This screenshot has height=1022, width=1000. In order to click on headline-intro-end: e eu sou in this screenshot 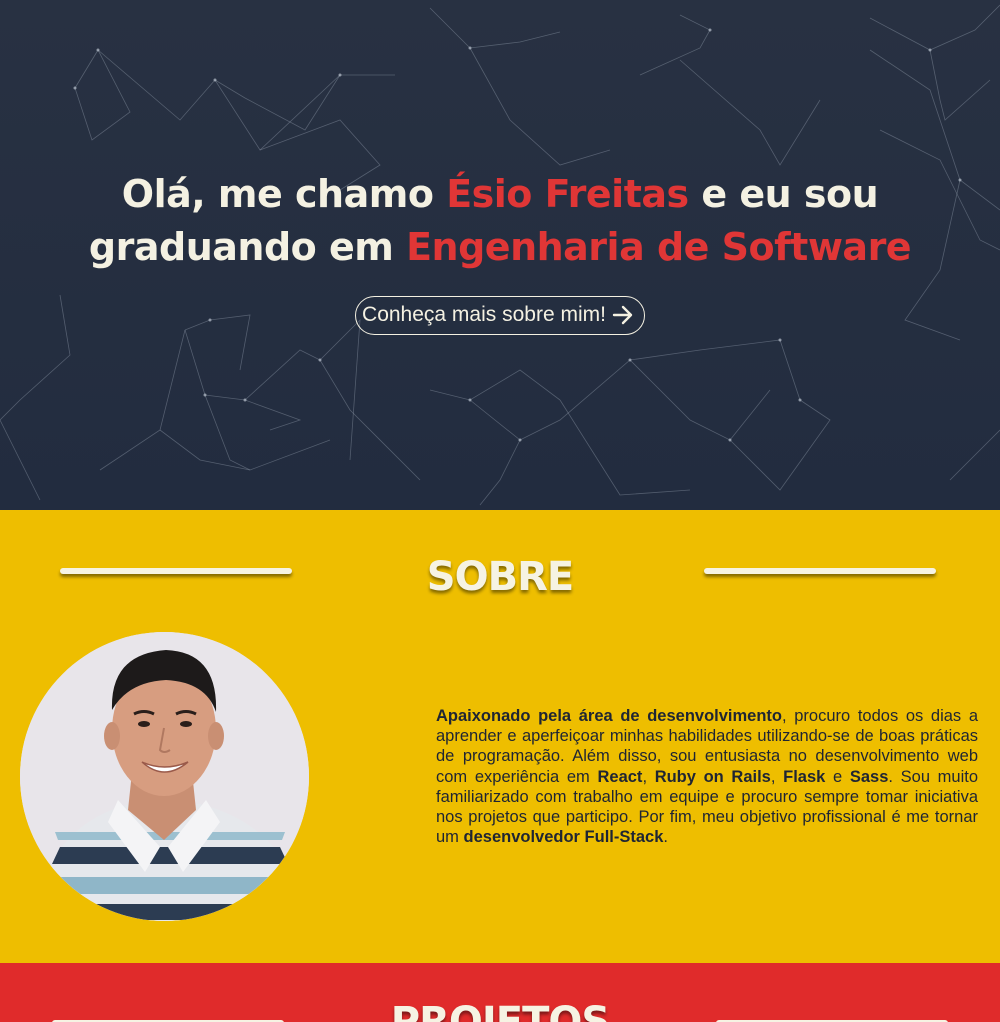, I will do `click(783, 194)`.